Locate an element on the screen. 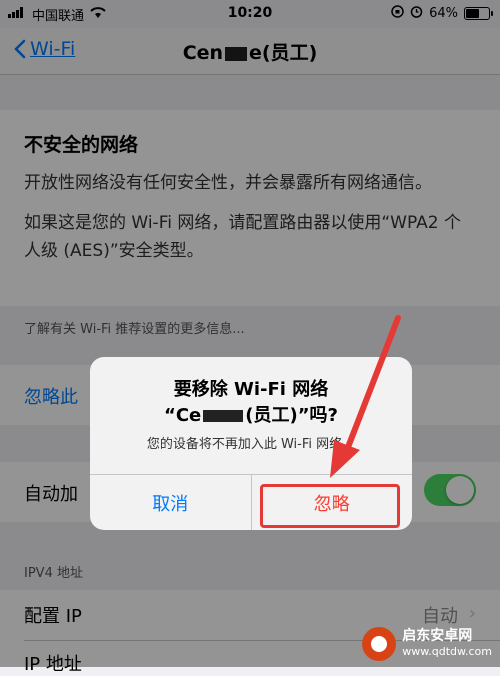  annotation-highlight-box is located at coordinates (330, 506).